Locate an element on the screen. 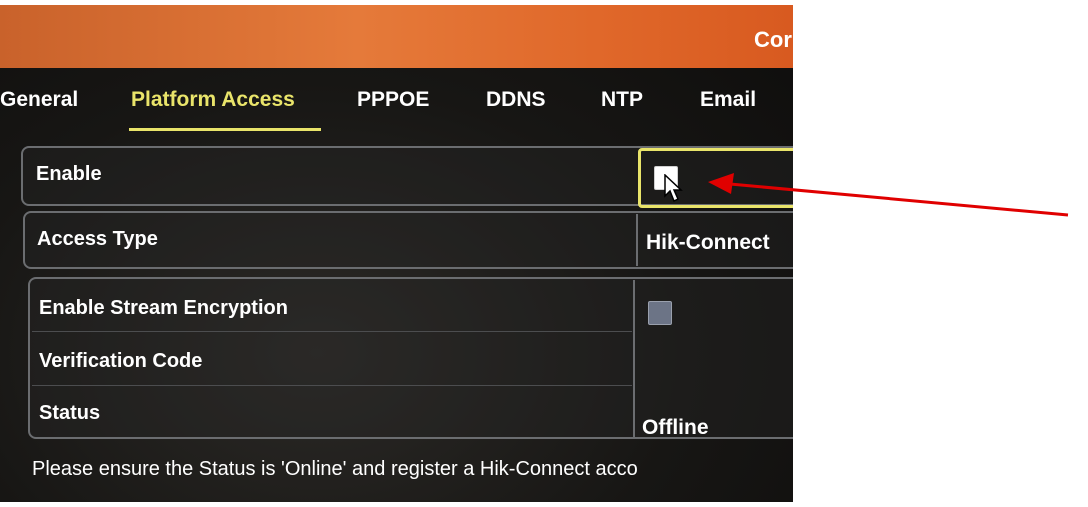  annotation-arrow is located at coordinates (888, 195).